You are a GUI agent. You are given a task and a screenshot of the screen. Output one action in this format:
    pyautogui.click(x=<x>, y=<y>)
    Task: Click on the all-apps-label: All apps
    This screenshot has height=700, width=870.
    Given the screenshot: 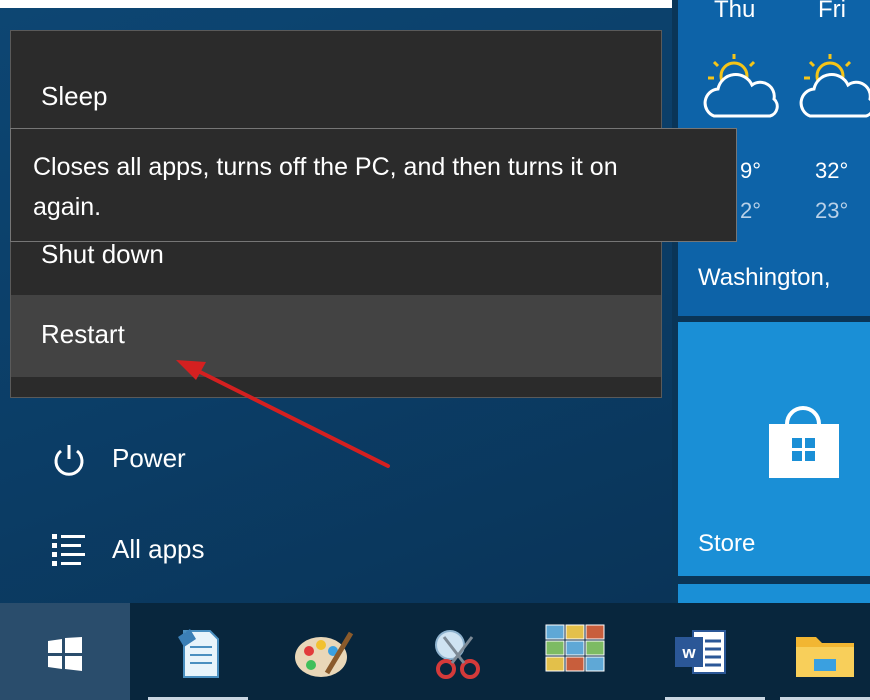 What is the action you would take?
    pyautogui.click(x=158, y=549)
    